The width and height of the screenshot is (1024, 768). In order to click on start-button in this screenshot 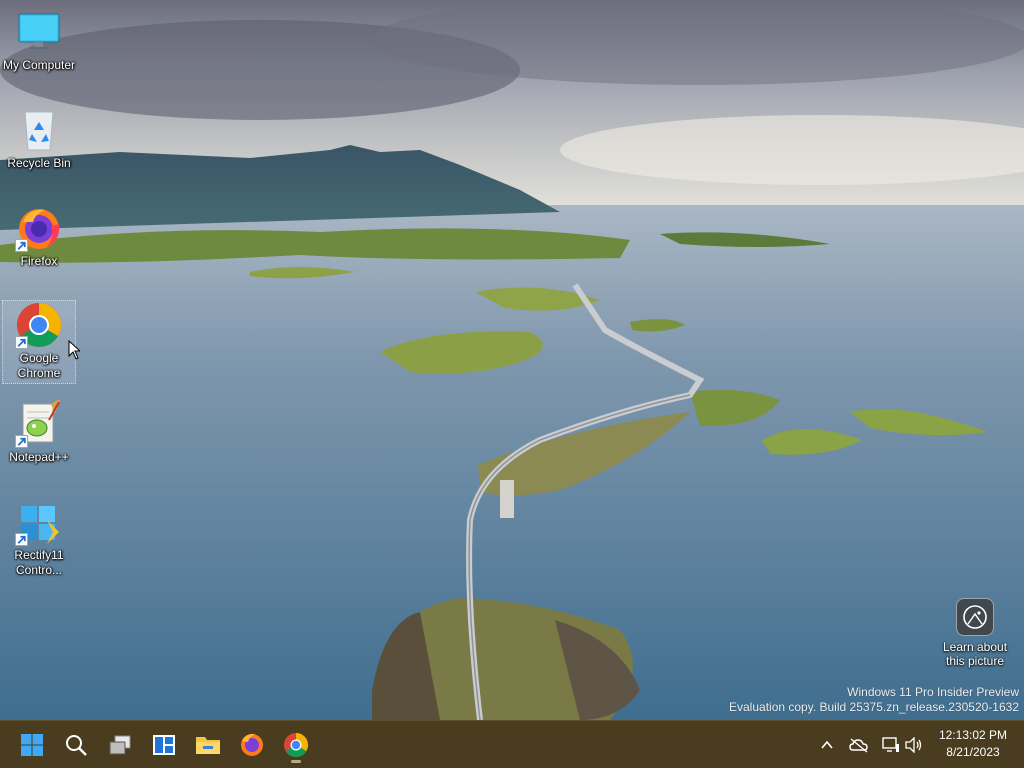, I will do `click(32, 745)`.